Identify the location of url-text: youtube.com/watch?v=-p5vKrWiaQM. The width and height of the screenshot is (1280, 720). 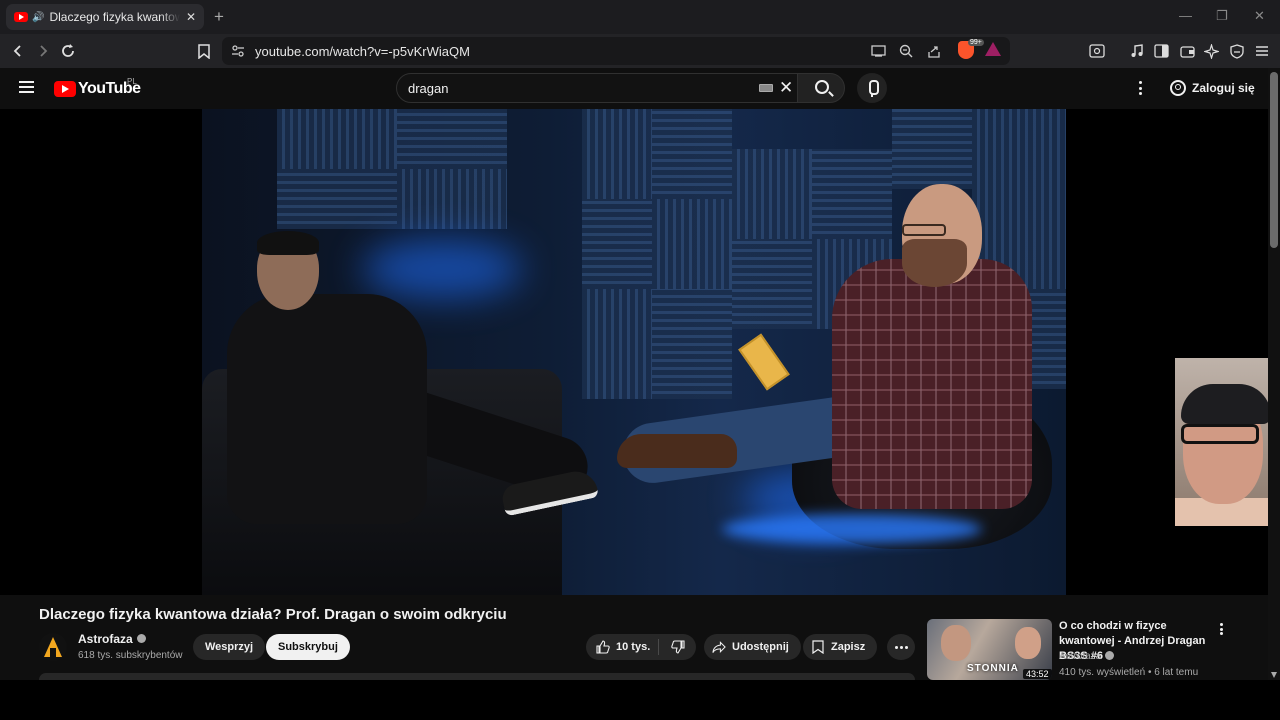
(362, 51).